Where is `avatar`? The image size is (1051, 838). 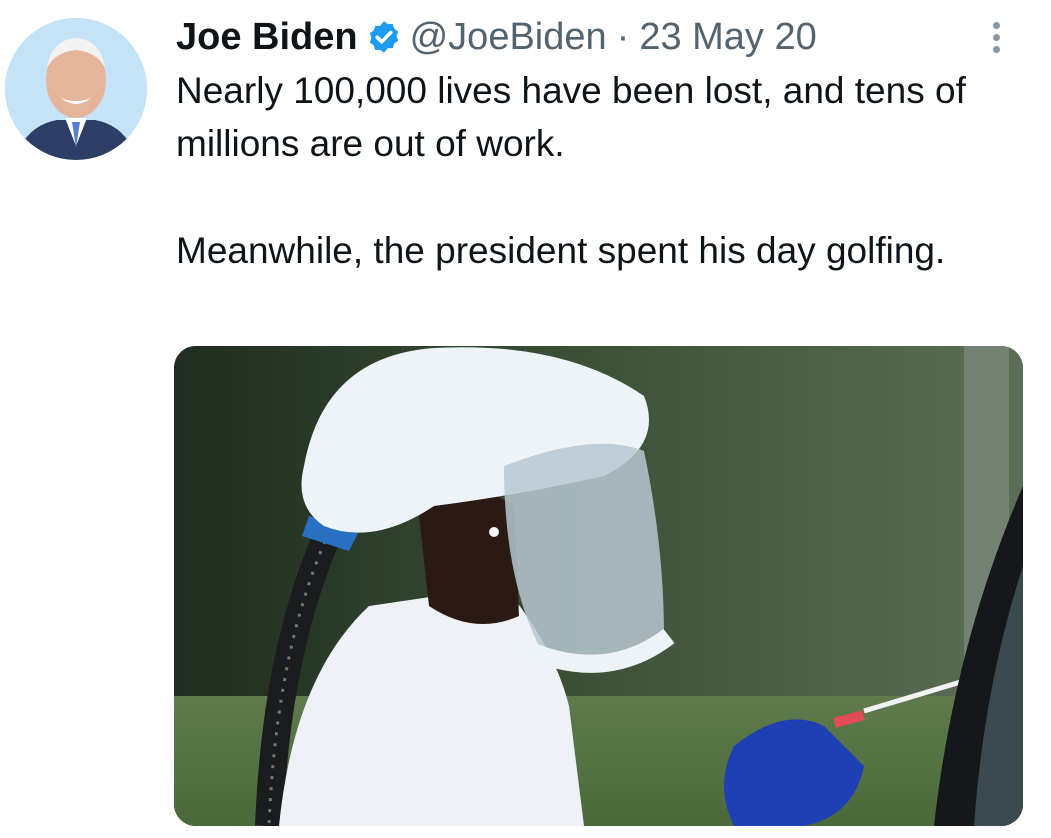 avatar is located at coordinates (76, 89).